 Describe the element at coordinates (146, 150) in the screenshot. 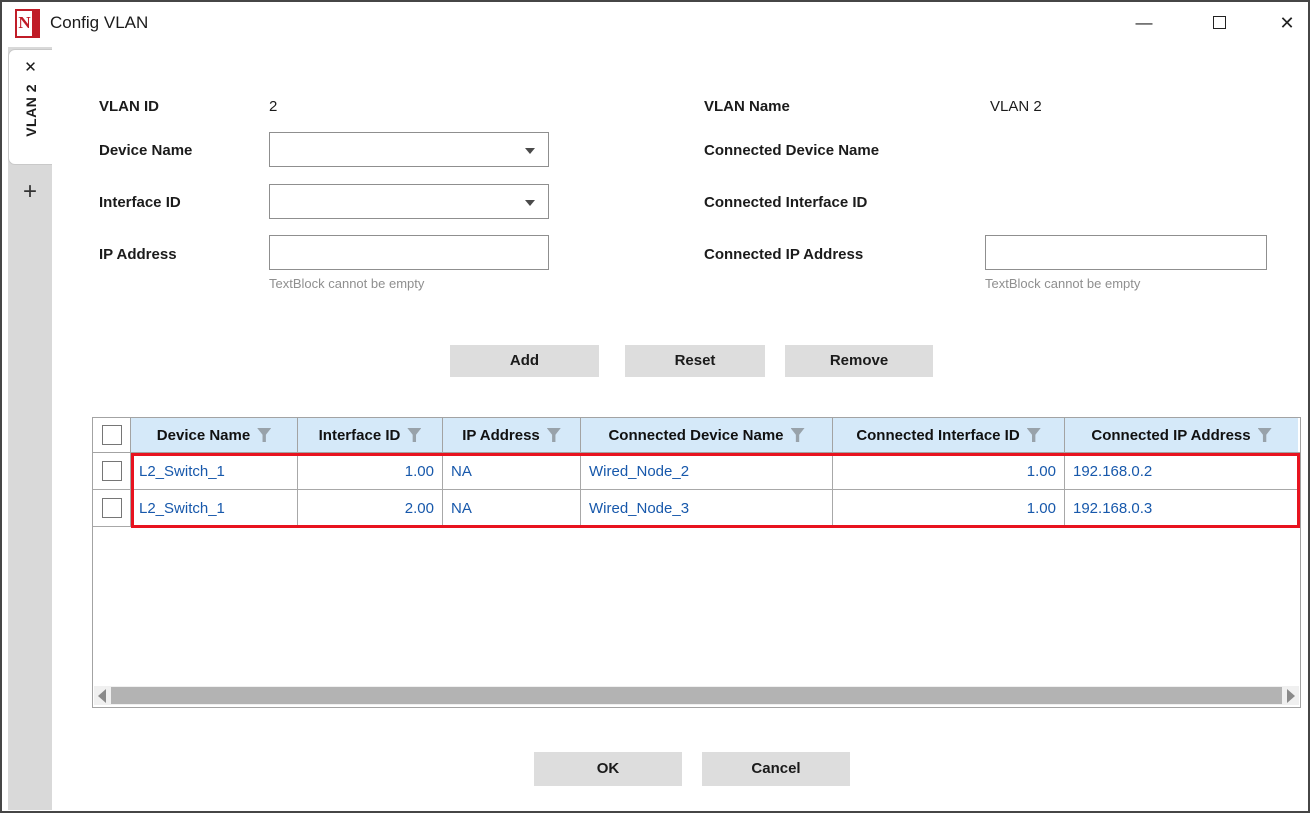

I see `device-name-label: Device Name` at that location.